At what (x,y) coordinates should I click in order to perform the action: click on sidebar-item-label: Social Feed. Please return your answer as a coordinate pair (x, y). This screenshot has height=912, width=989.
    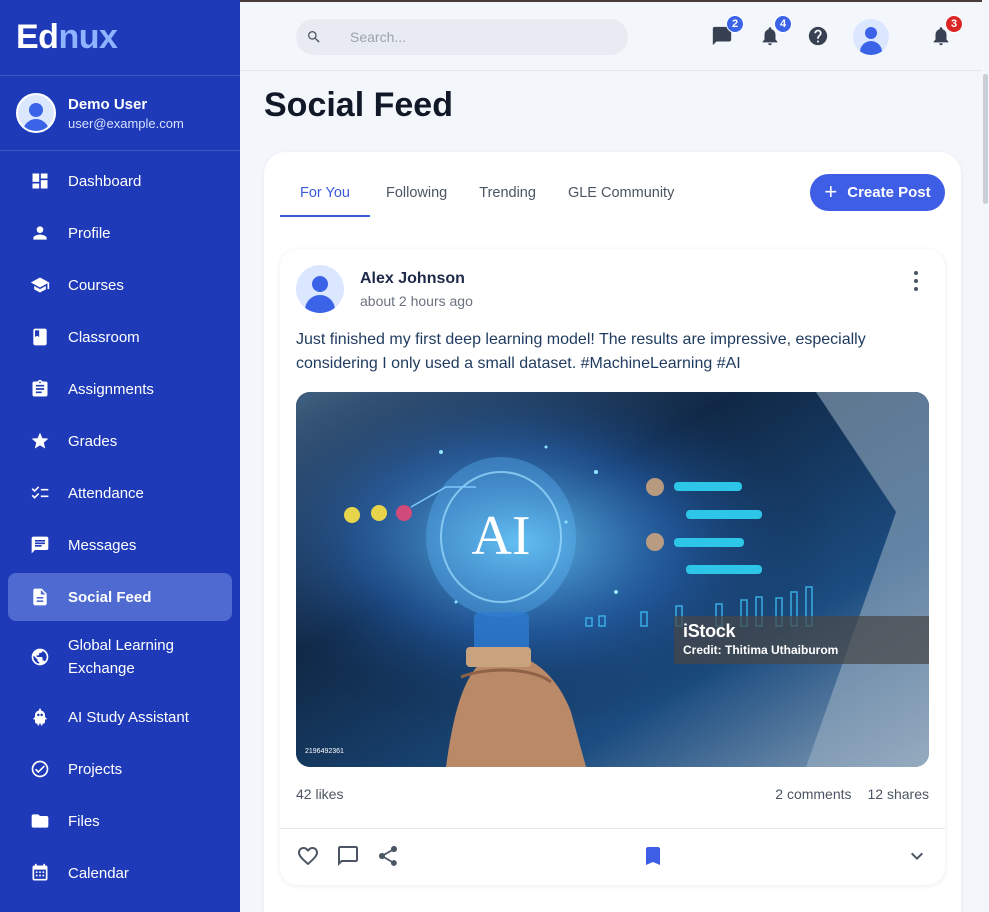
    Looking at the image, I should click on (110, 597).